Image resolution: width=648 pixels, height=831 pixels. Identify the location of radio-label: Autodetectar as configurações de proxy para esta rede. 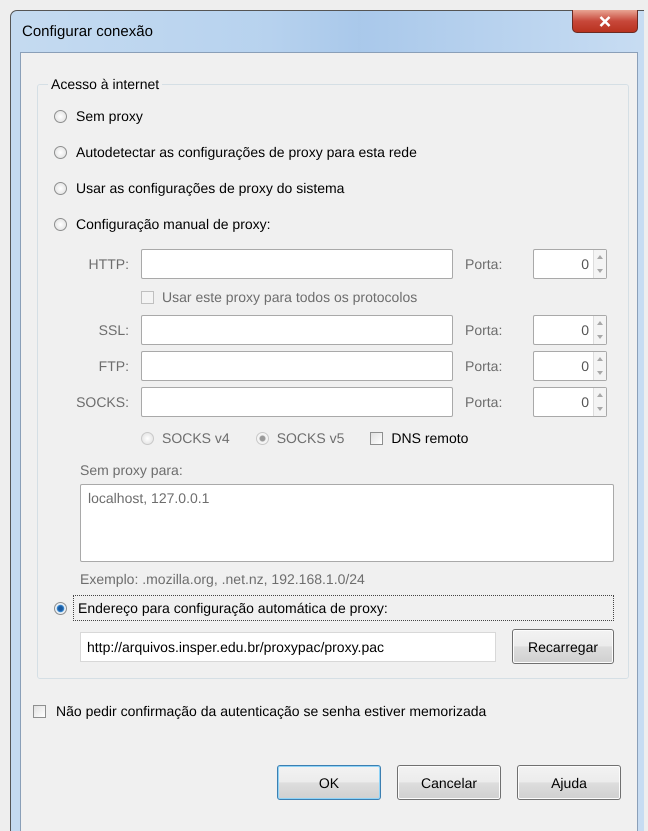
(246, 152).